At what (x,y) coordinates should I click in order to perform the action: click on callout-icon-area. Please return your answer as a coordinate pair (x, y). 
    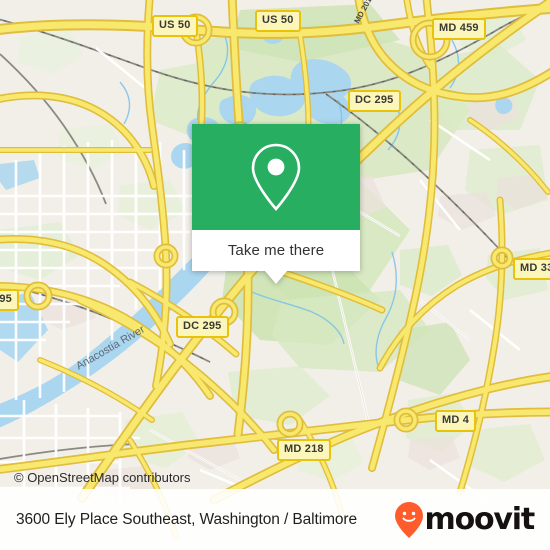
    Looking at the image, I should click on (276, 177).